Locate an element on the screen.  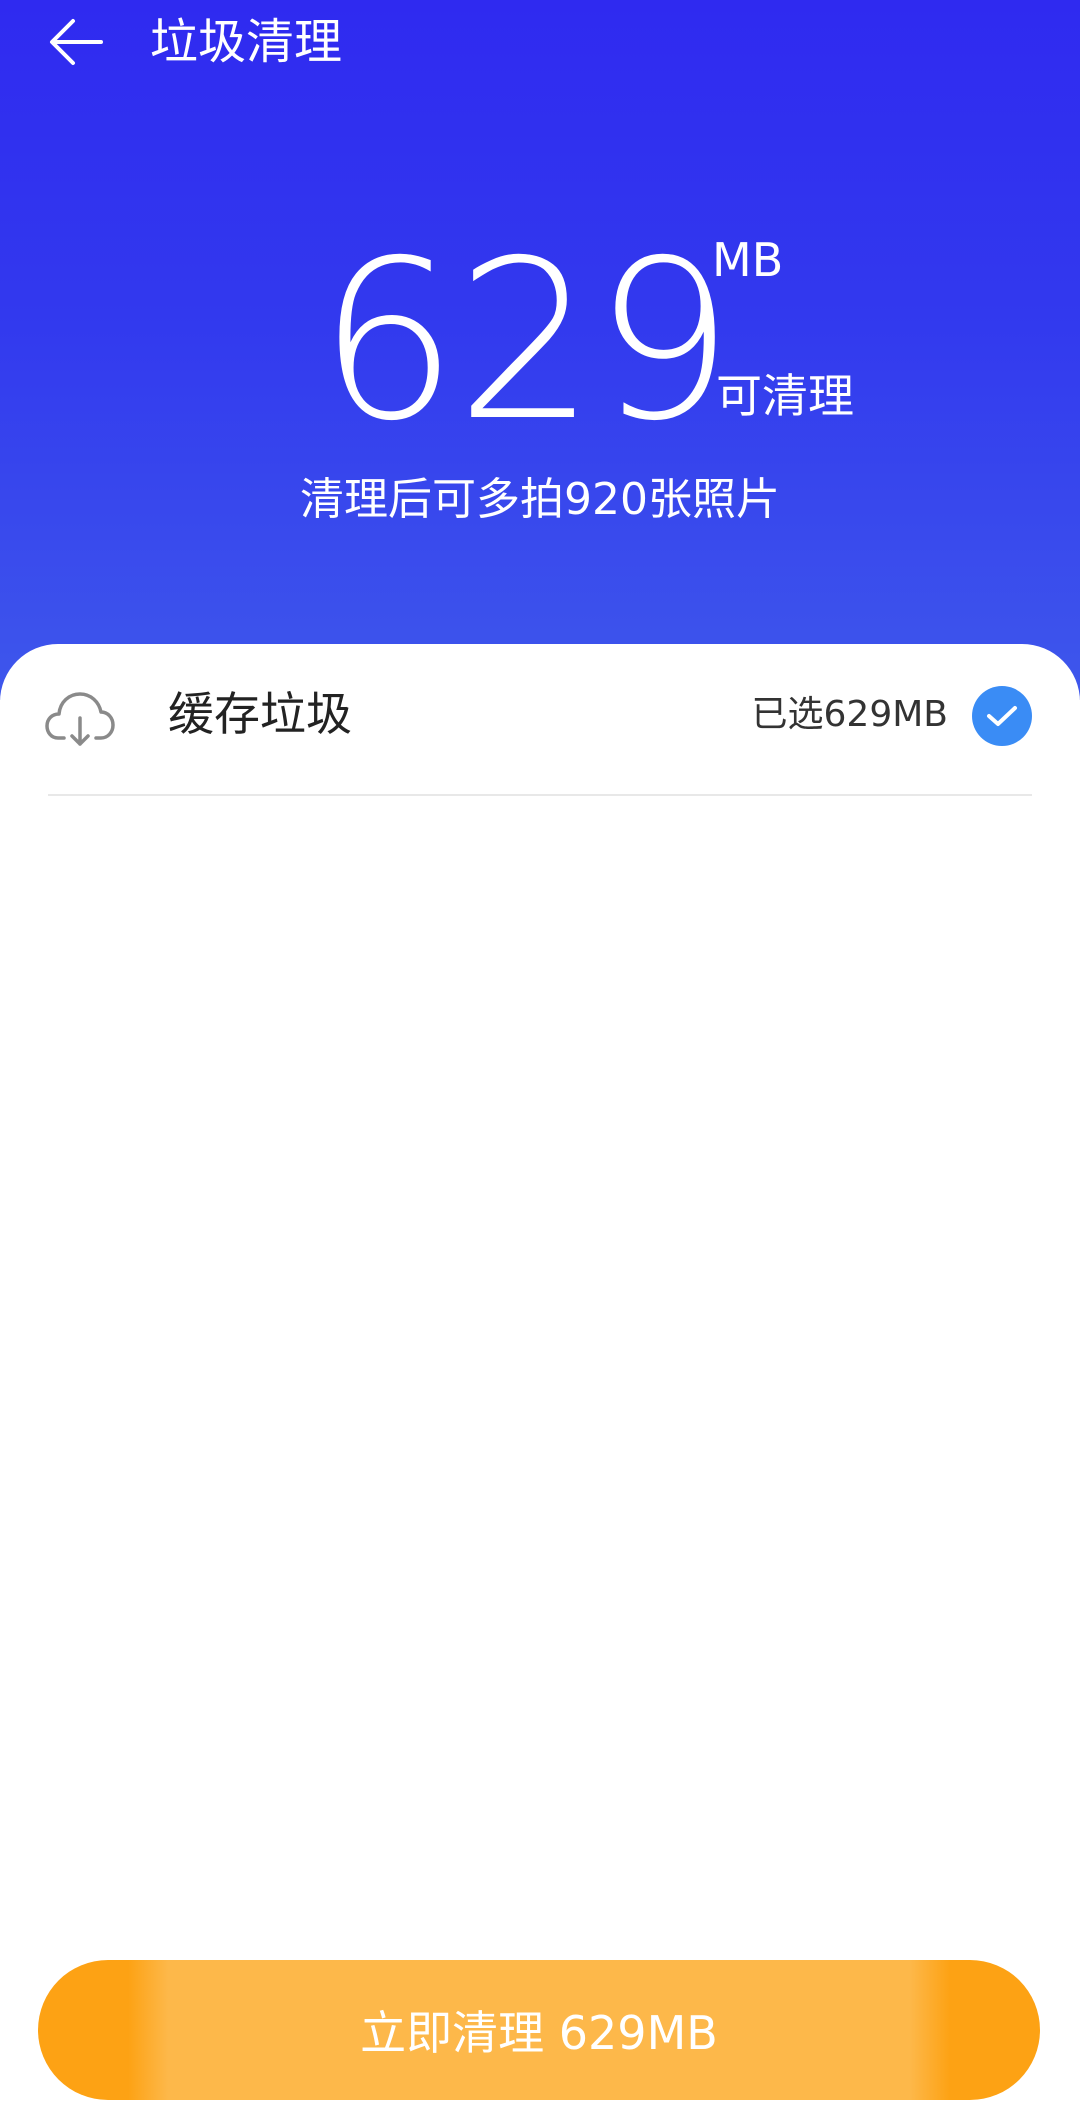
select-checkbox is located at coordinates (1002, 716).